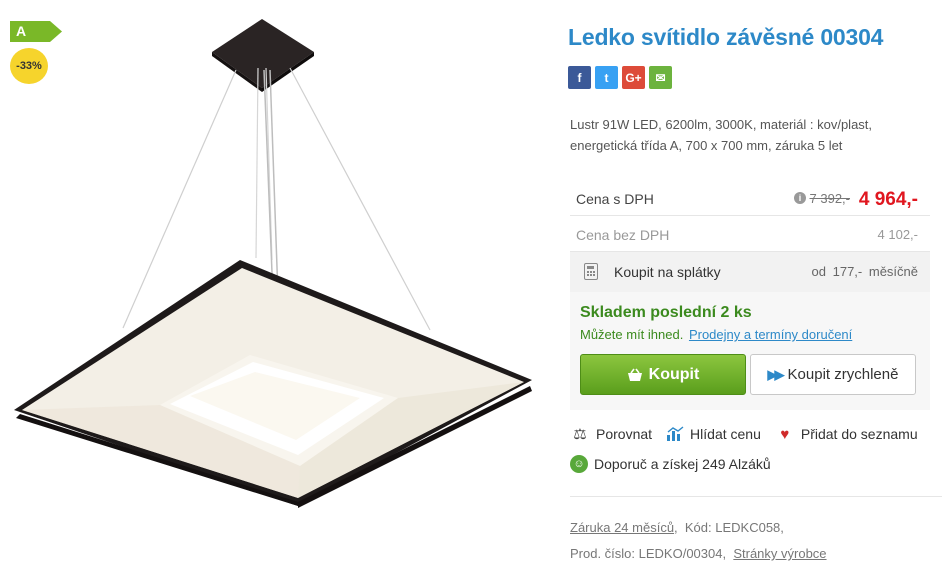 The image size is (944, 563). What do you see at coordinates (756, 496) in the screenshot?
I see `meta-divider` at bounding box center [756, 496].